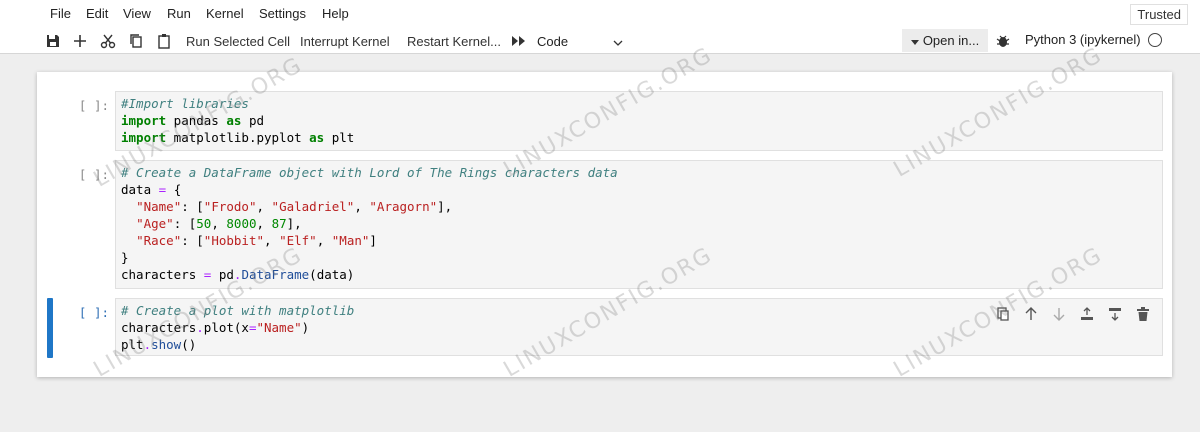 Image resolution: width=1200 pixels, height=432 pixels. Describe the element at coordinates (914, 40) in the screenshot. I see `caret-down-icon` at that location.